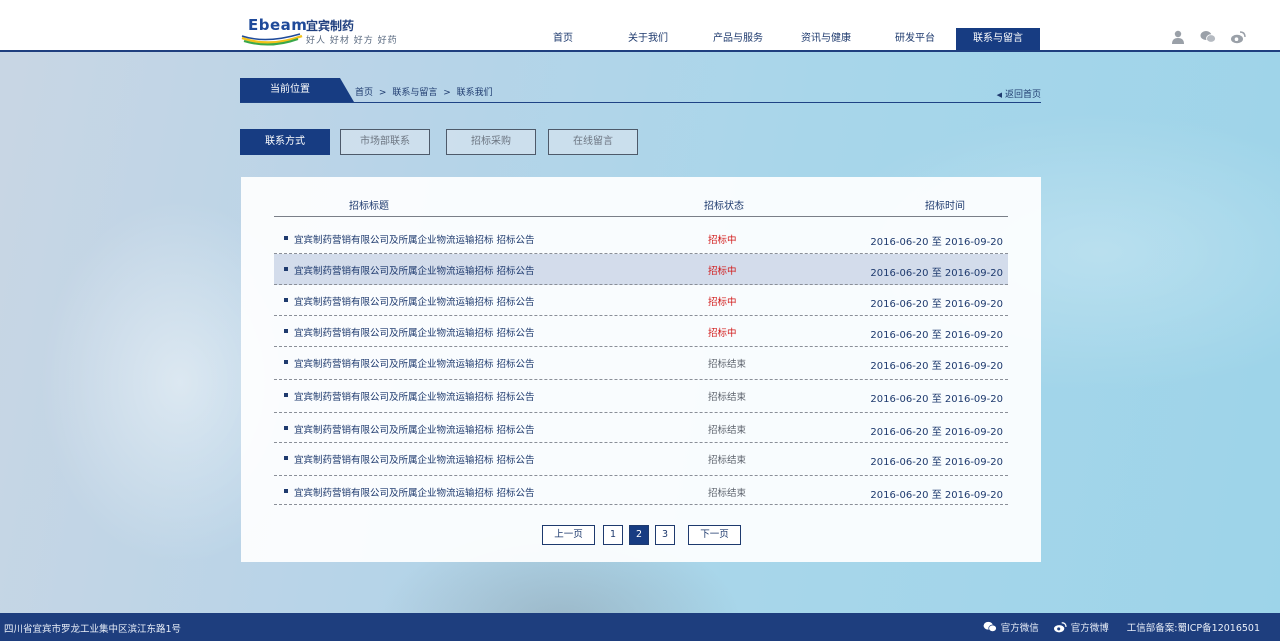  Describe the element at coordinates (93, 629) in the screenshot. I see `footer-address: 四川省宜宾市罗龙工业集中区滨江东路1号` at that location.